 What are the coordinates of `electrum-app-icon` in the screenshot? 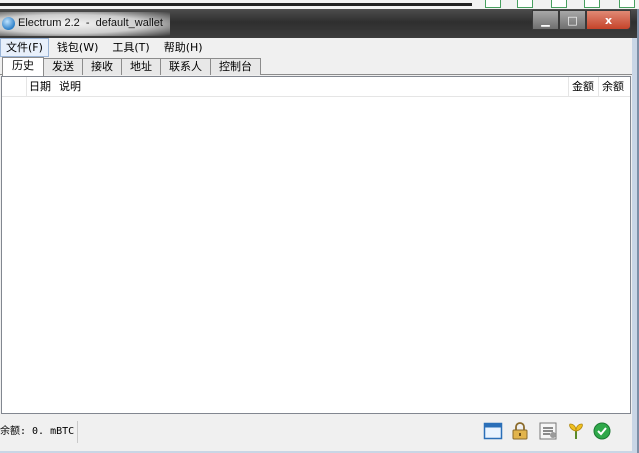 It's located at (8, 23).